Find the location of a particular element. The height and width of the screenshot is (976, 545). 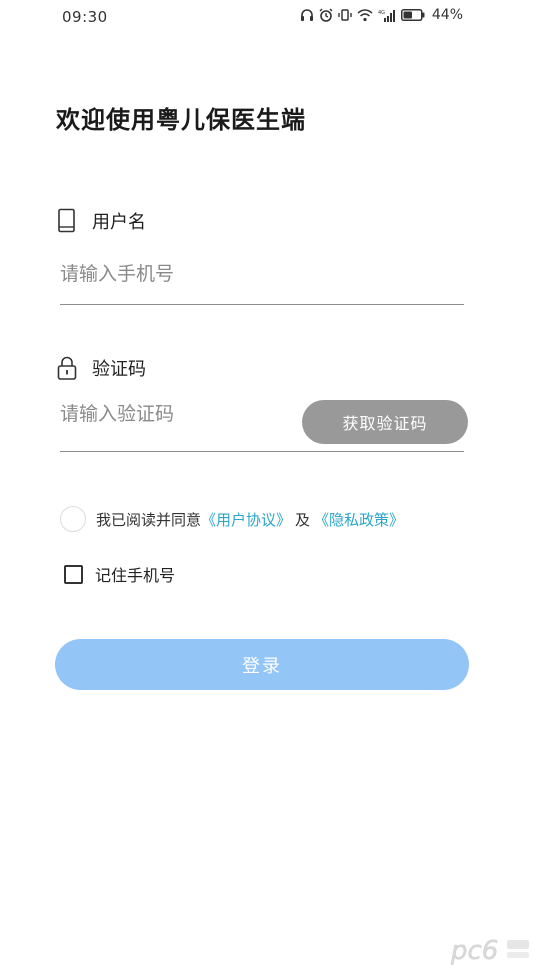

login-button: 登录 is located at coordinates (262, 664).